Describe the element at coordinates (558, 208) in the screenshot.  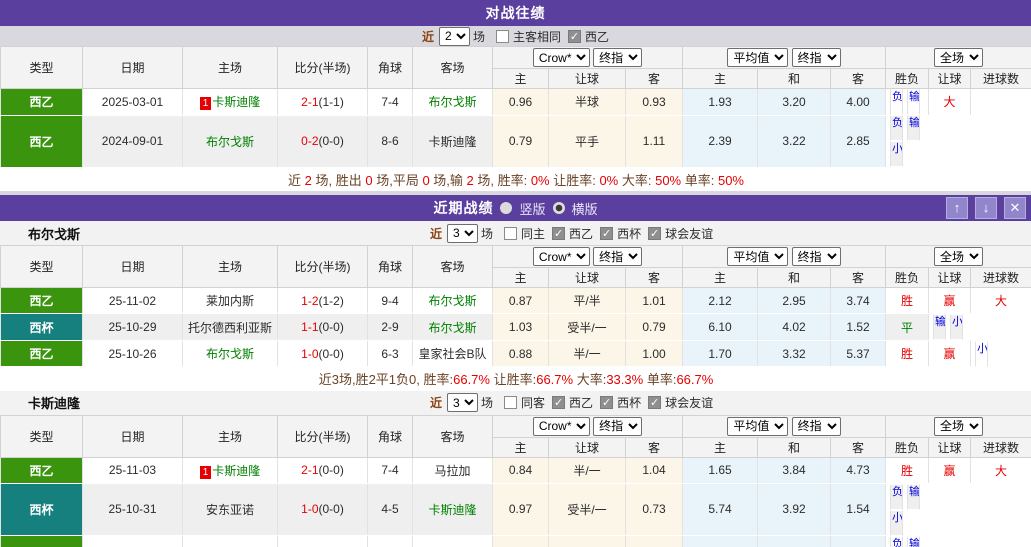
I see `horizontal-layout-radio` at that location.